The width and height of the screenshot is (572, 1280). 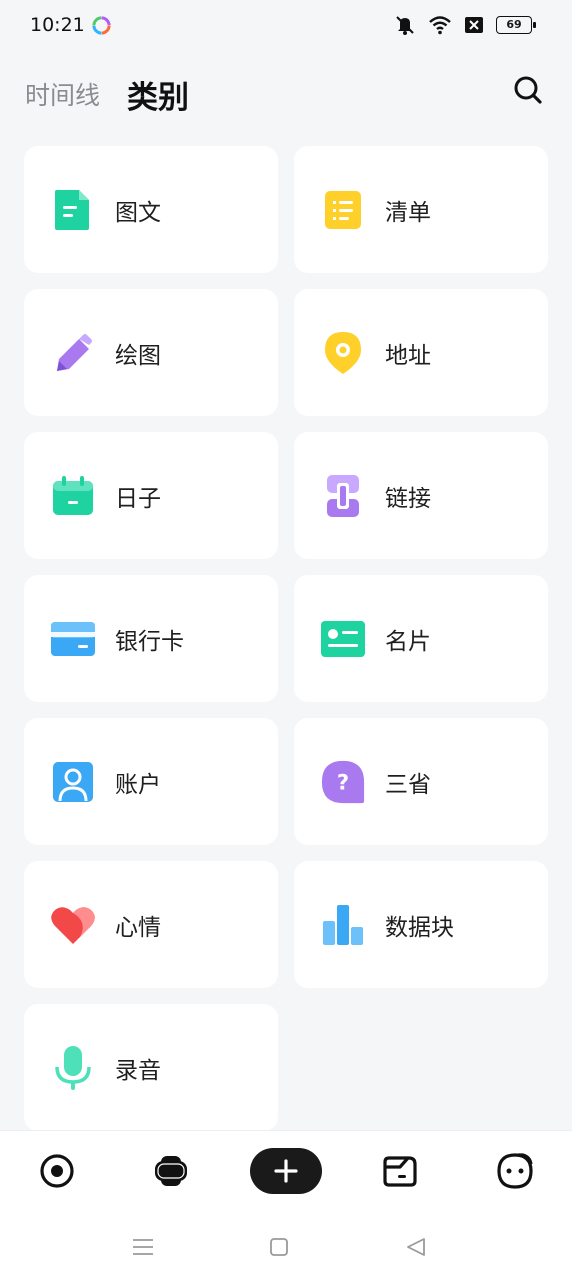 What do you see at coordinates (528, 90) in the screenshot?
I see `search-icon` at bounding box center [528, 90].